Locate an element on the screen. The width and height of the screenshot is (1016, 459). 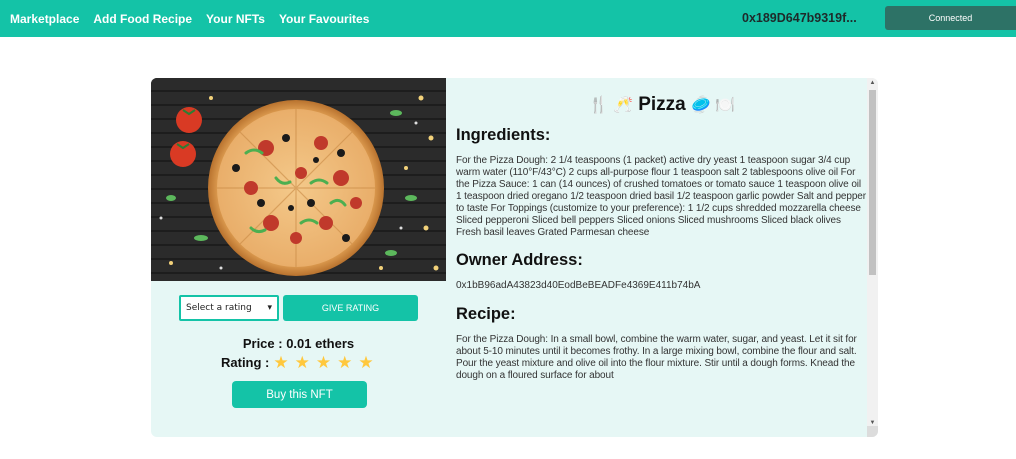
give-rating-button: GIVE RATING is located at coordinates (350, 308).